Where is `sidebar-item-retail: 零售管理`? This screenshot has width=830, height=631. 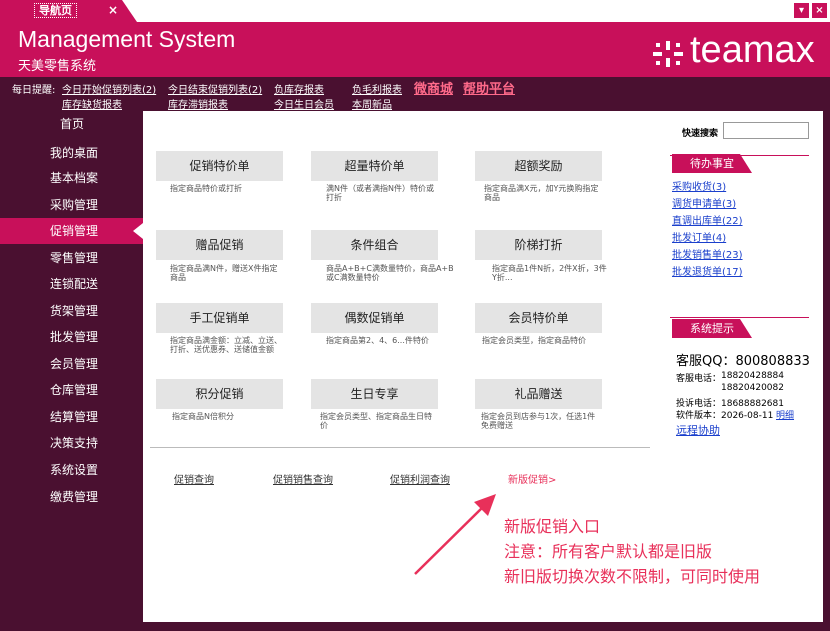
sidebar-item-retail: 零售管理 is located at coordinates (71, 258).